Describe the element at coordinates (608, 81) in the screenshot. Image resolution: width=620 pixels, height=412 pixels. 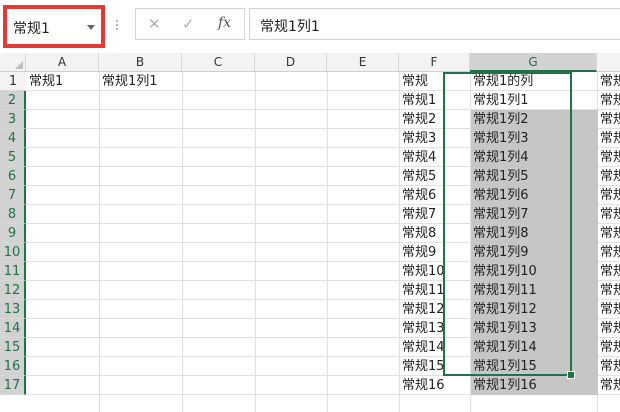
I see `cell-h1: 常规` at that location.